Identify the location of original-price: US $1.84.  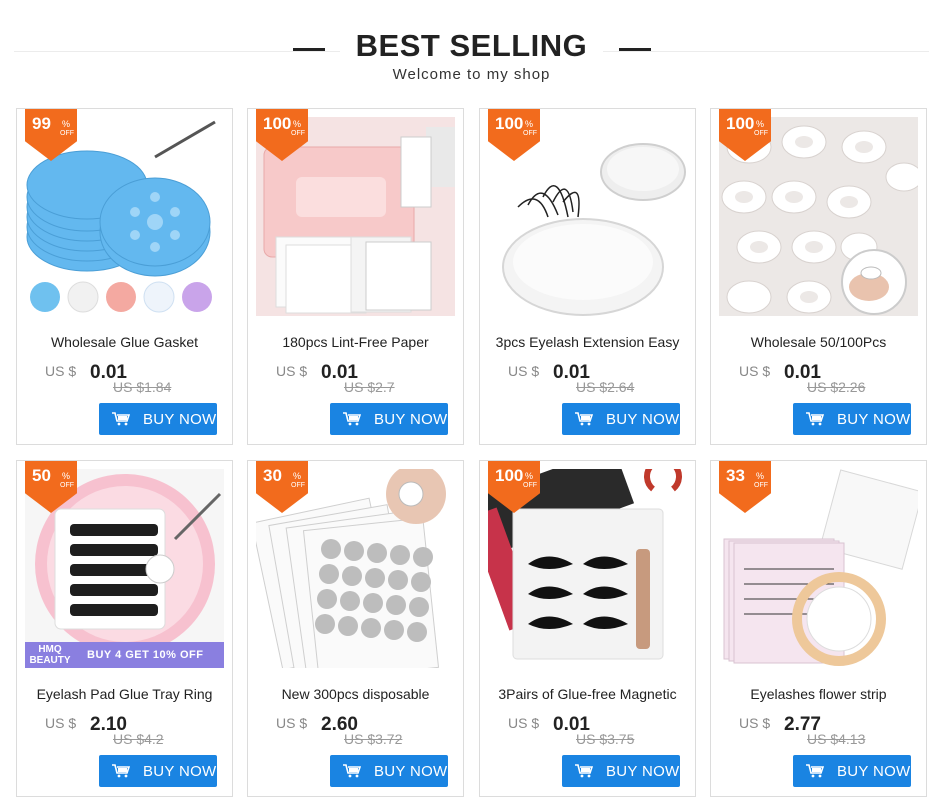
(142, 387).